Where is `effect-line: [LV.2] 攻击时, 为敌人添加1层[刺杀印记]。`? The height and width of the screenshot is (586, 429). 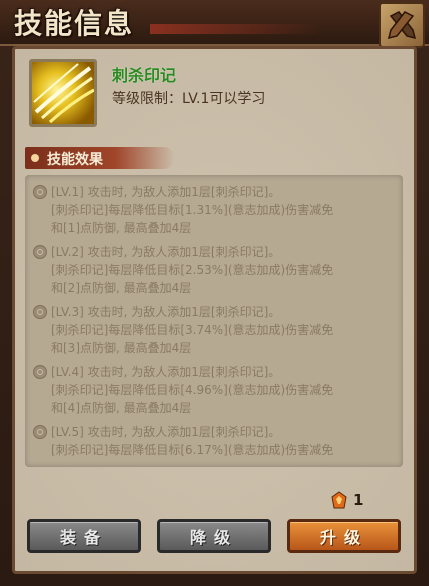 effect-line: [LV.2] 攻击时, 为敌人添加1层[刺杀印记]。 is located at coordinates (166, 252).